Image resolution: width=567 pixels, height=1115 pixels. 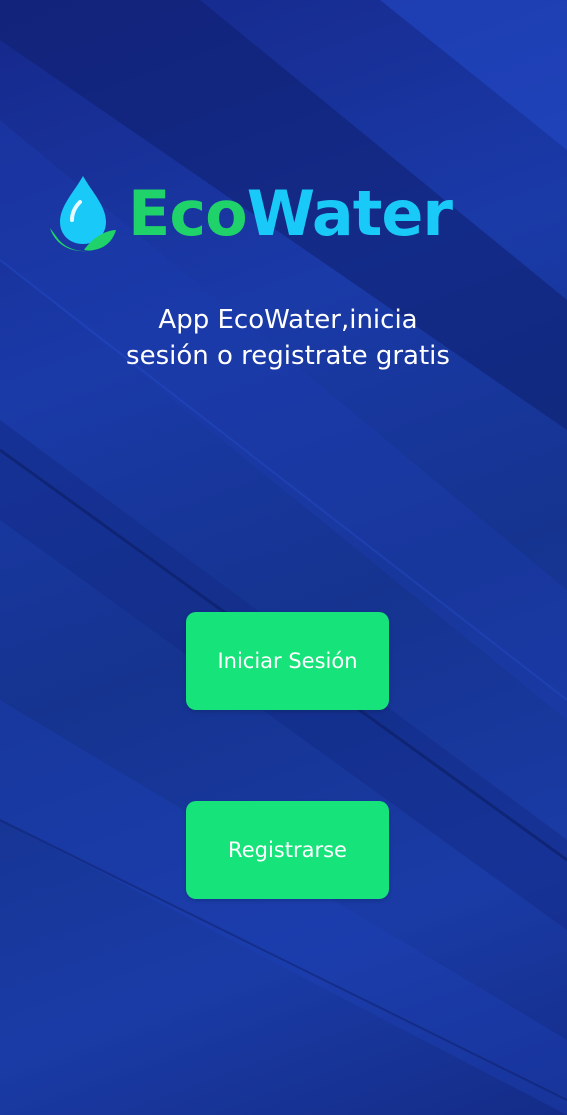 What do you see at coordinates (83, 214) in the screenshot?
I see `water-drop-leaf-icon` at bounding box center [83, 214].